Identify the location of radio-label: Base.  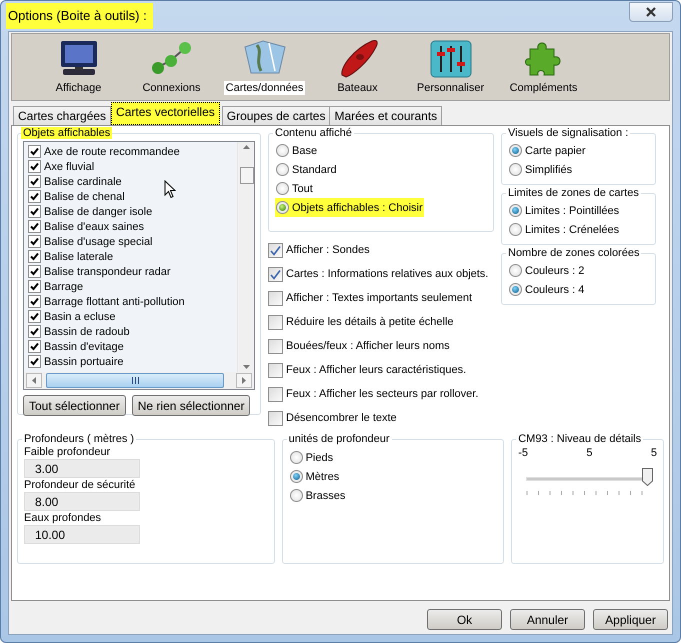
(305, 150).